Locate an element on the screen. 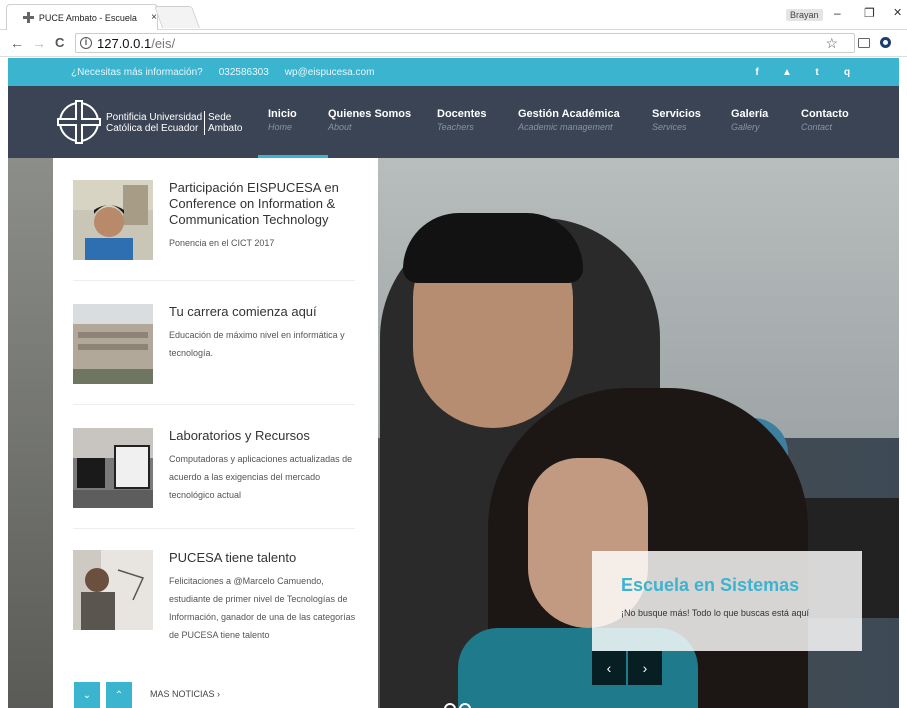 The height and width of the screenshot is (708, 907). nav-label: Inicio is located at coordinates (282, 114).